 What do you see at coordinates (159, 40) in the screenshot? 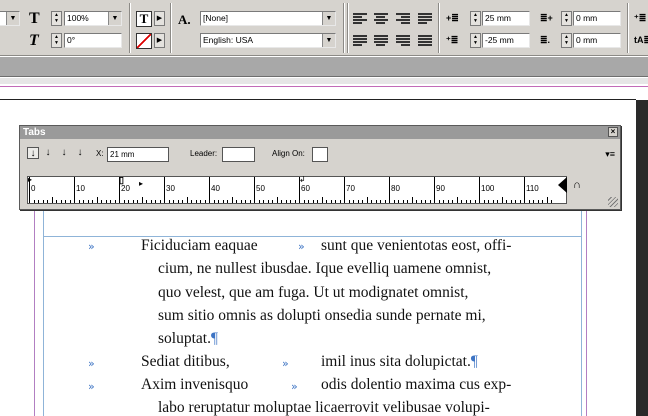
I see `stroke-menu-arrow: ▶` at bounding box center [159, 40].